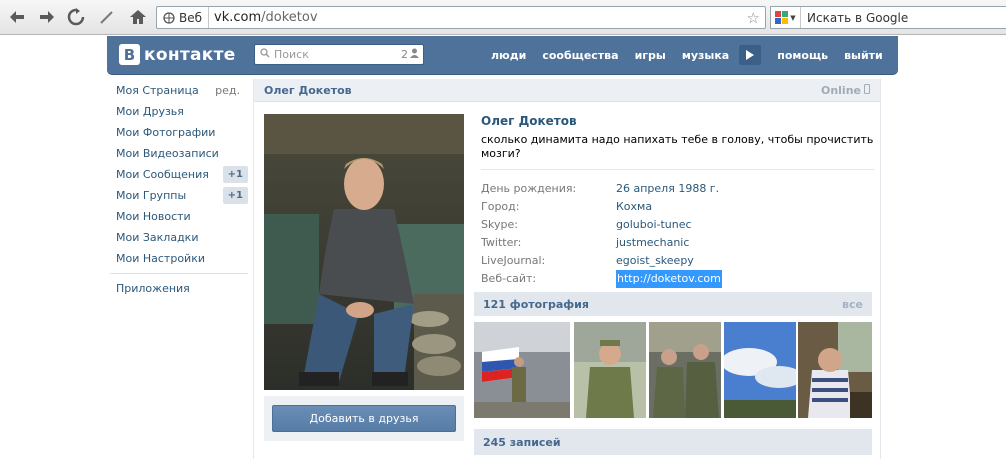 This screenshot has height=459, width=1006. What do you see at coordinates (852, 304) in the screenshot?
I see `photos-all-link: все` at bounding box center [852, 304].